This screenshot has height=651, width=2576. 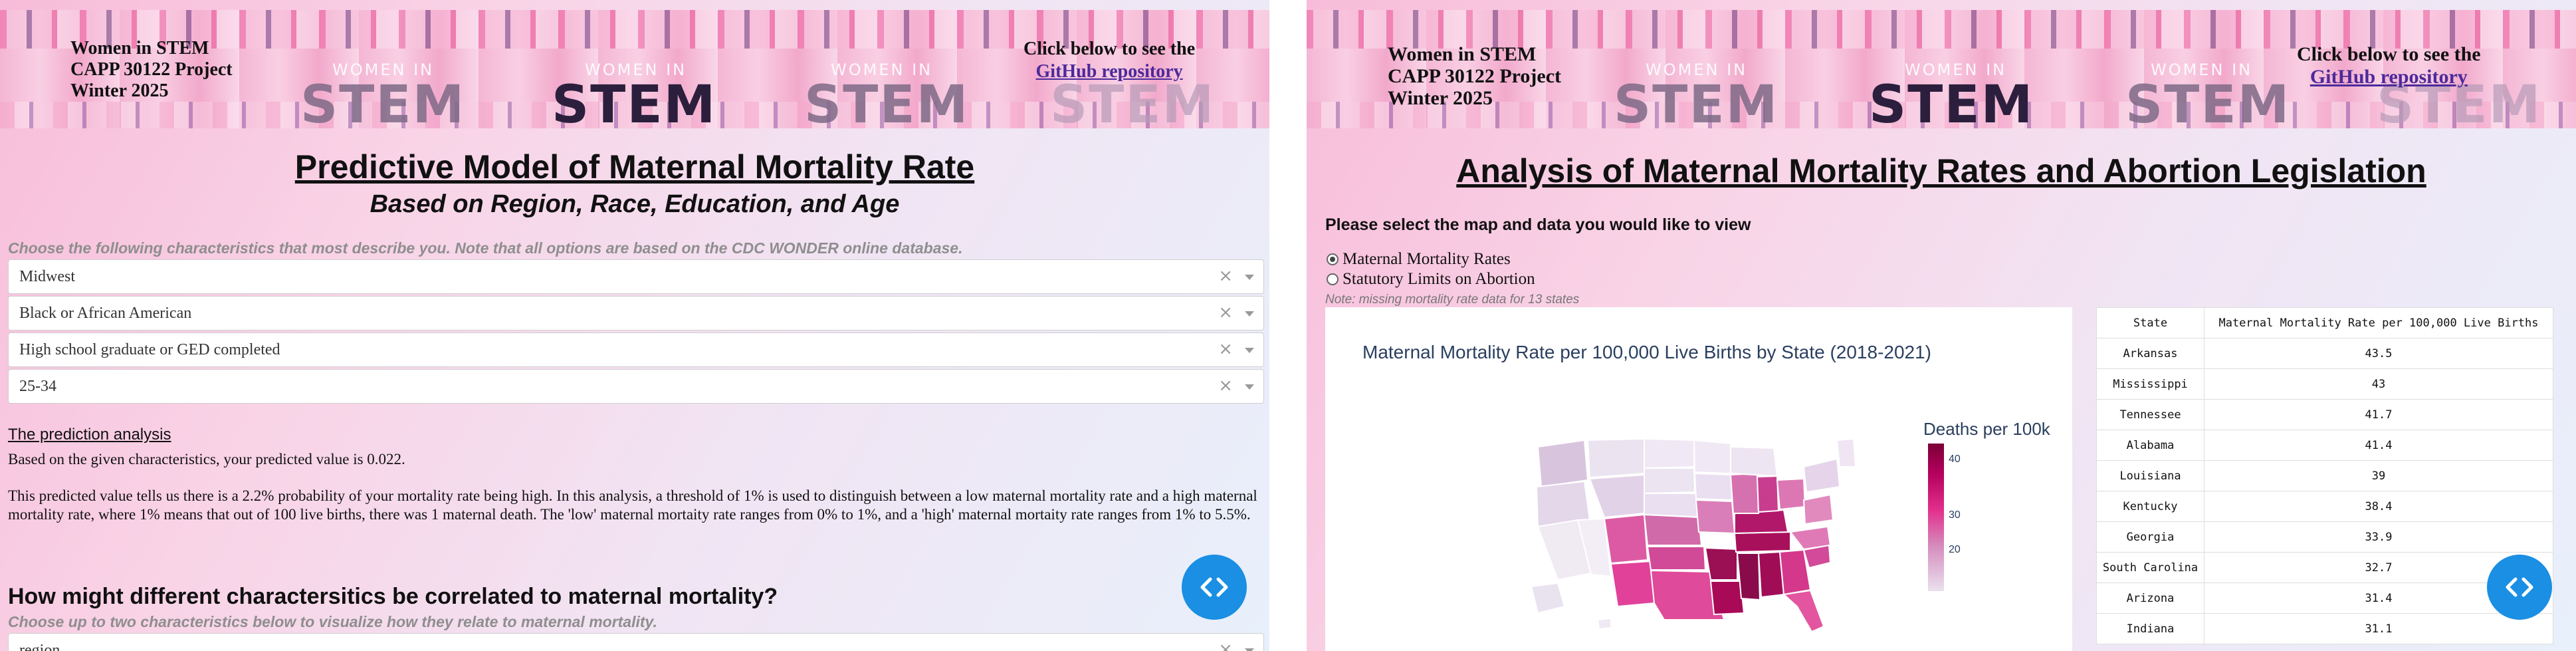 I want to click on state-cell: Tennessee, so click(x=2150, y=414).